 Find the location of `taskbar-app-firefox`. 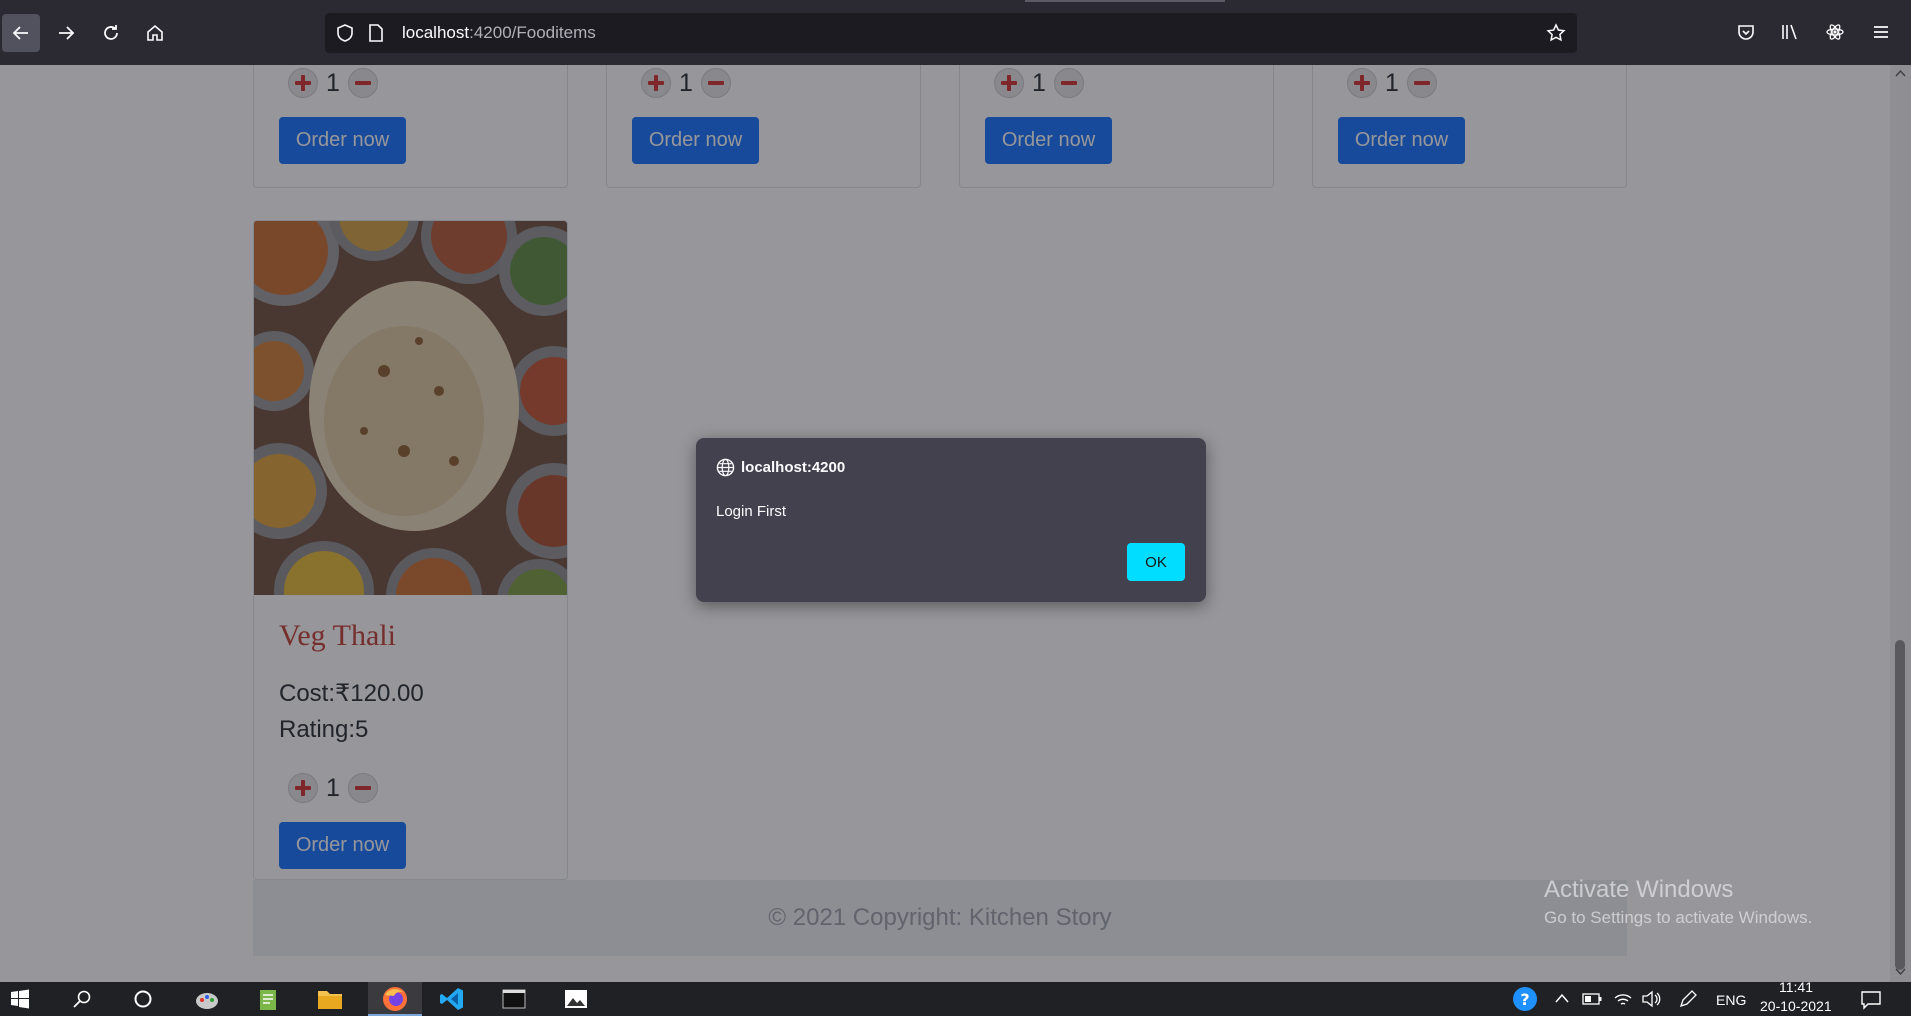

taskbar-app-firefox is located at coordinates (395, 999).